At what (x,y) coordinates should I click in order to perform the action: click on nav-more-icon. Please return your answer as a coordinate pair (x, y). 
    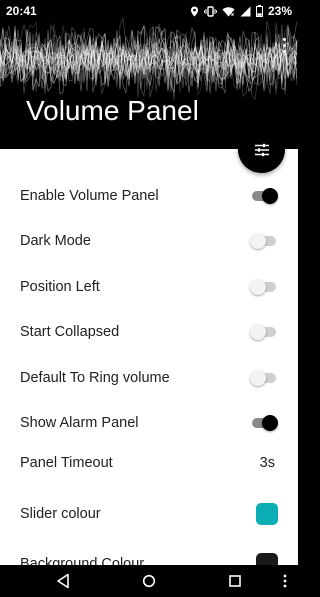
    Looking at the image, I should click on (285, 581).